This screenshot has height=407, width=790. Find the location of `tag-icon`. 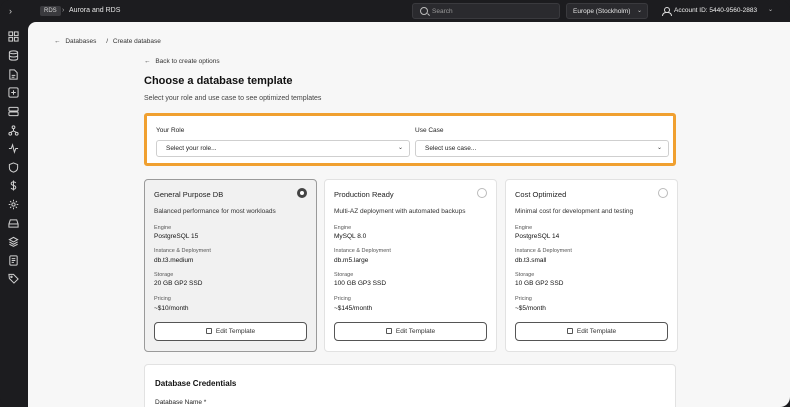

tag-icon is located at coordinates (13, 278).